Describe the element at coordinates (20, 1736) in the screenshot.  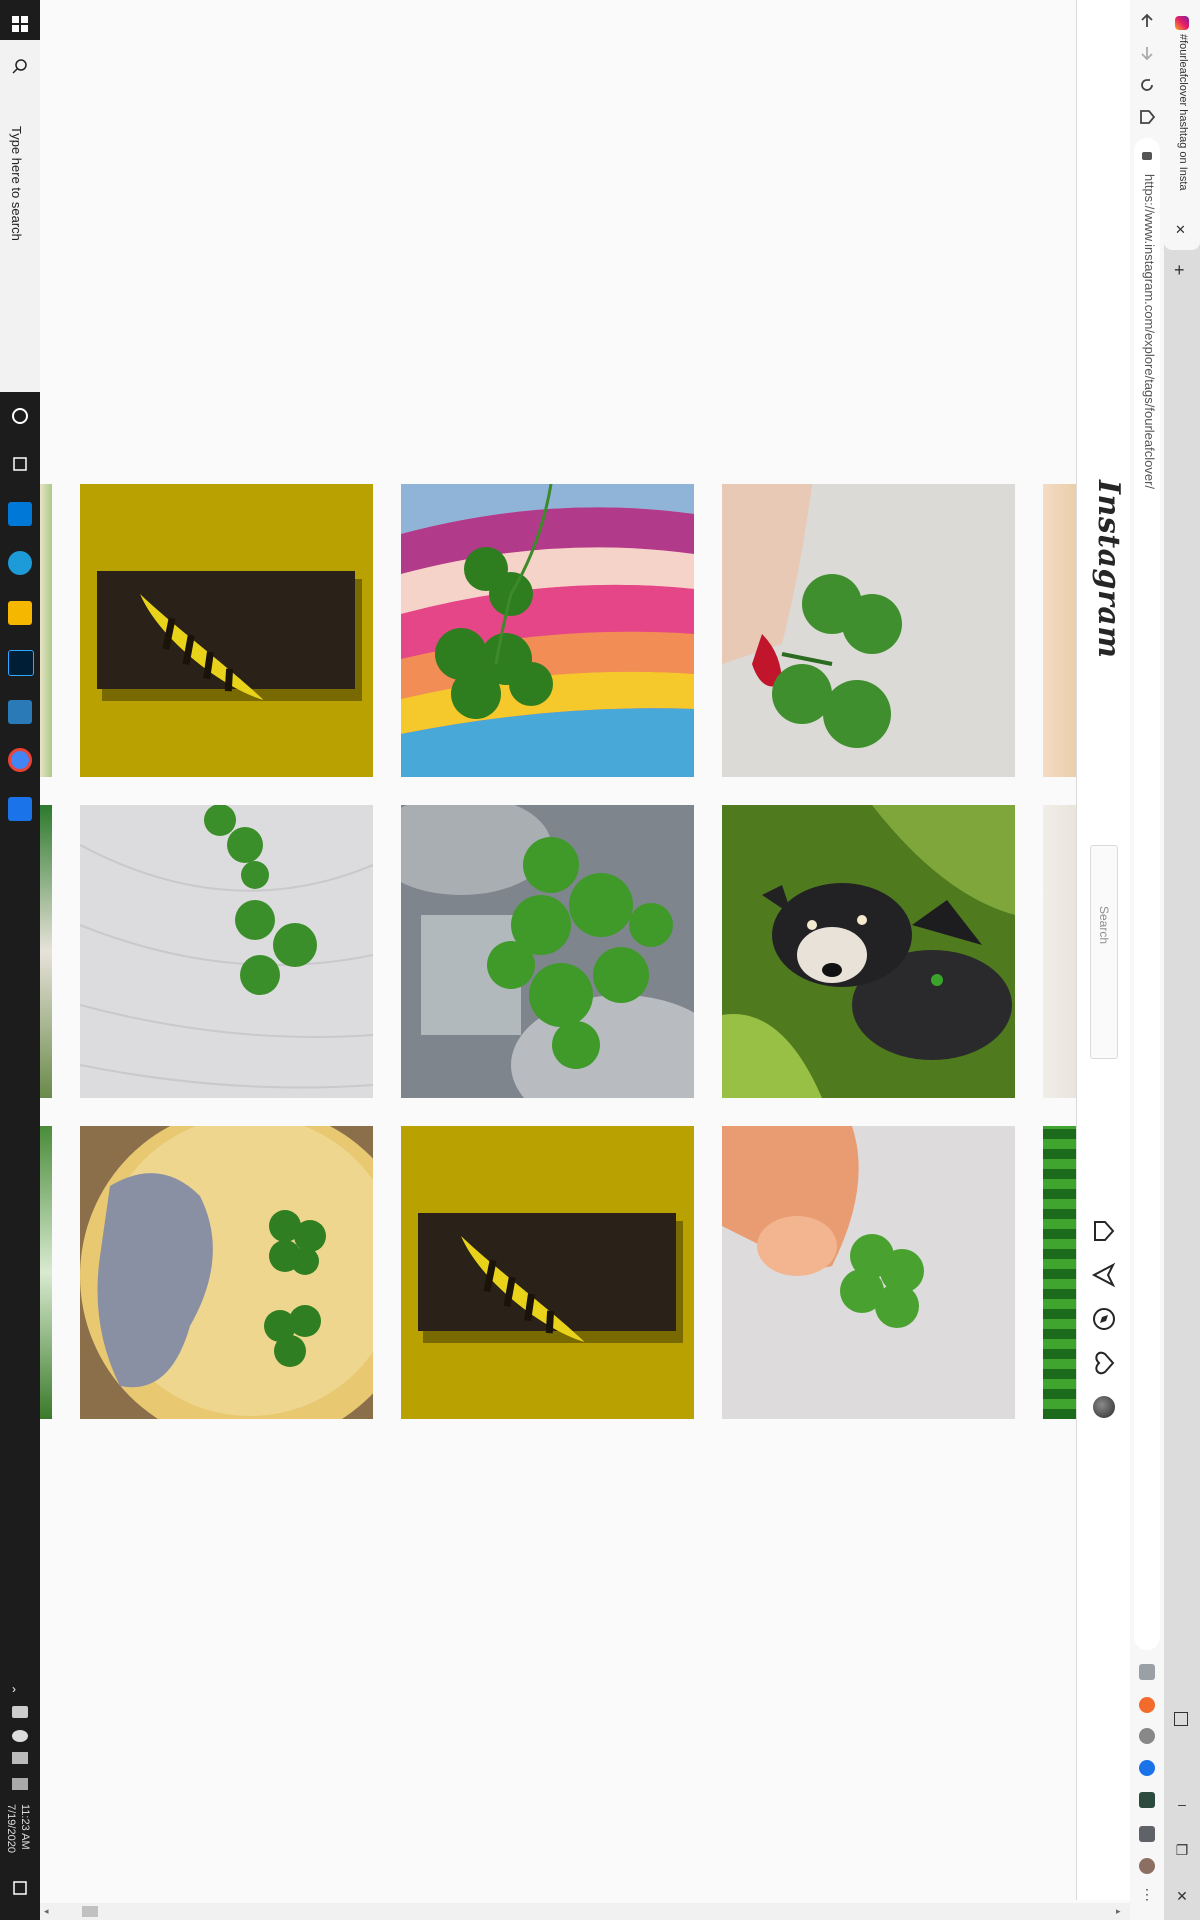
I see `onedrive-icon` at that location.